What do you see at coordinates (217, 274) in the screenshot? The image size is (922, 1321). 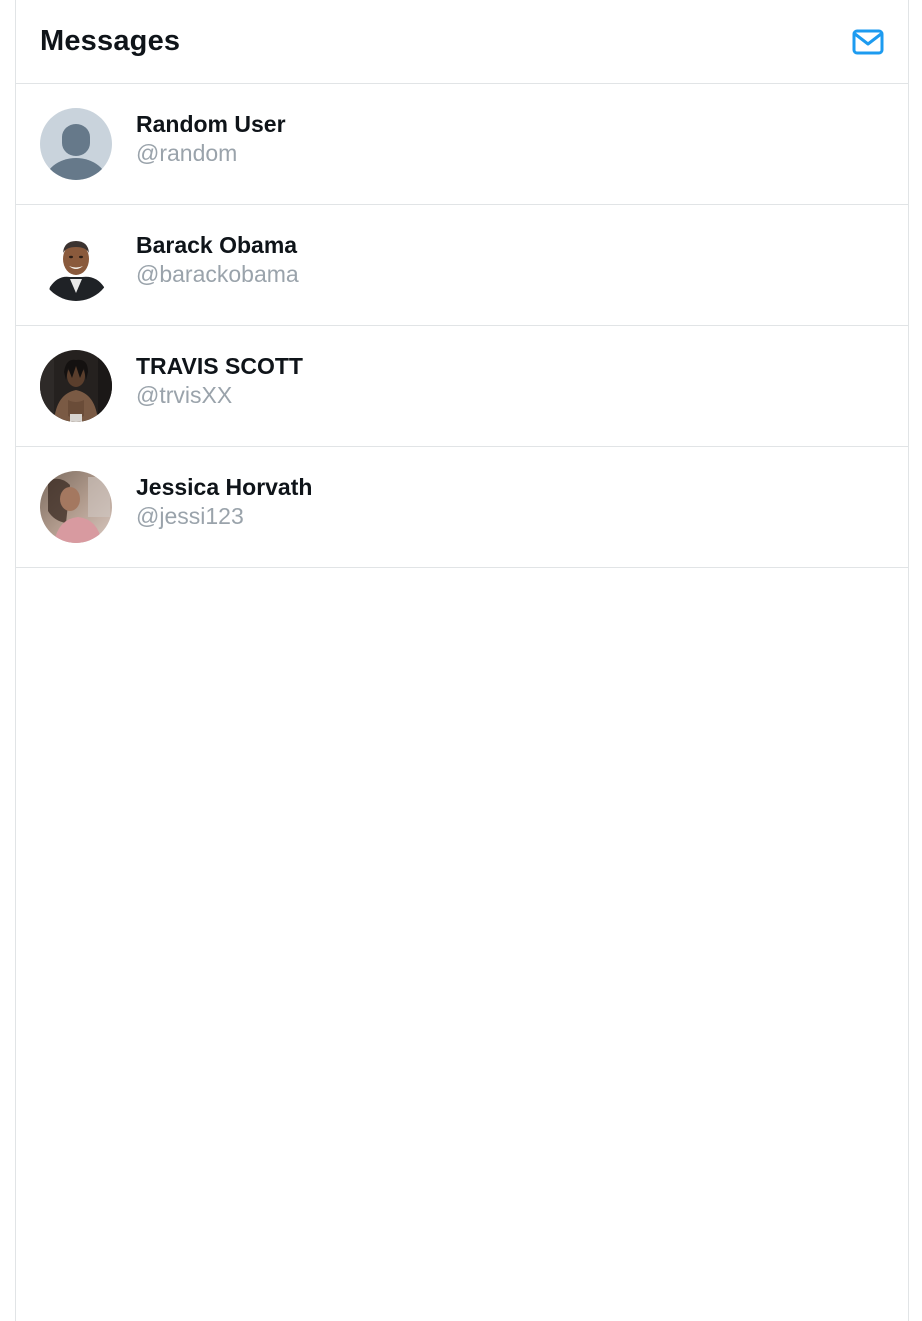 I see `user-handle: @barackobama` at bounding box center [217, 274].